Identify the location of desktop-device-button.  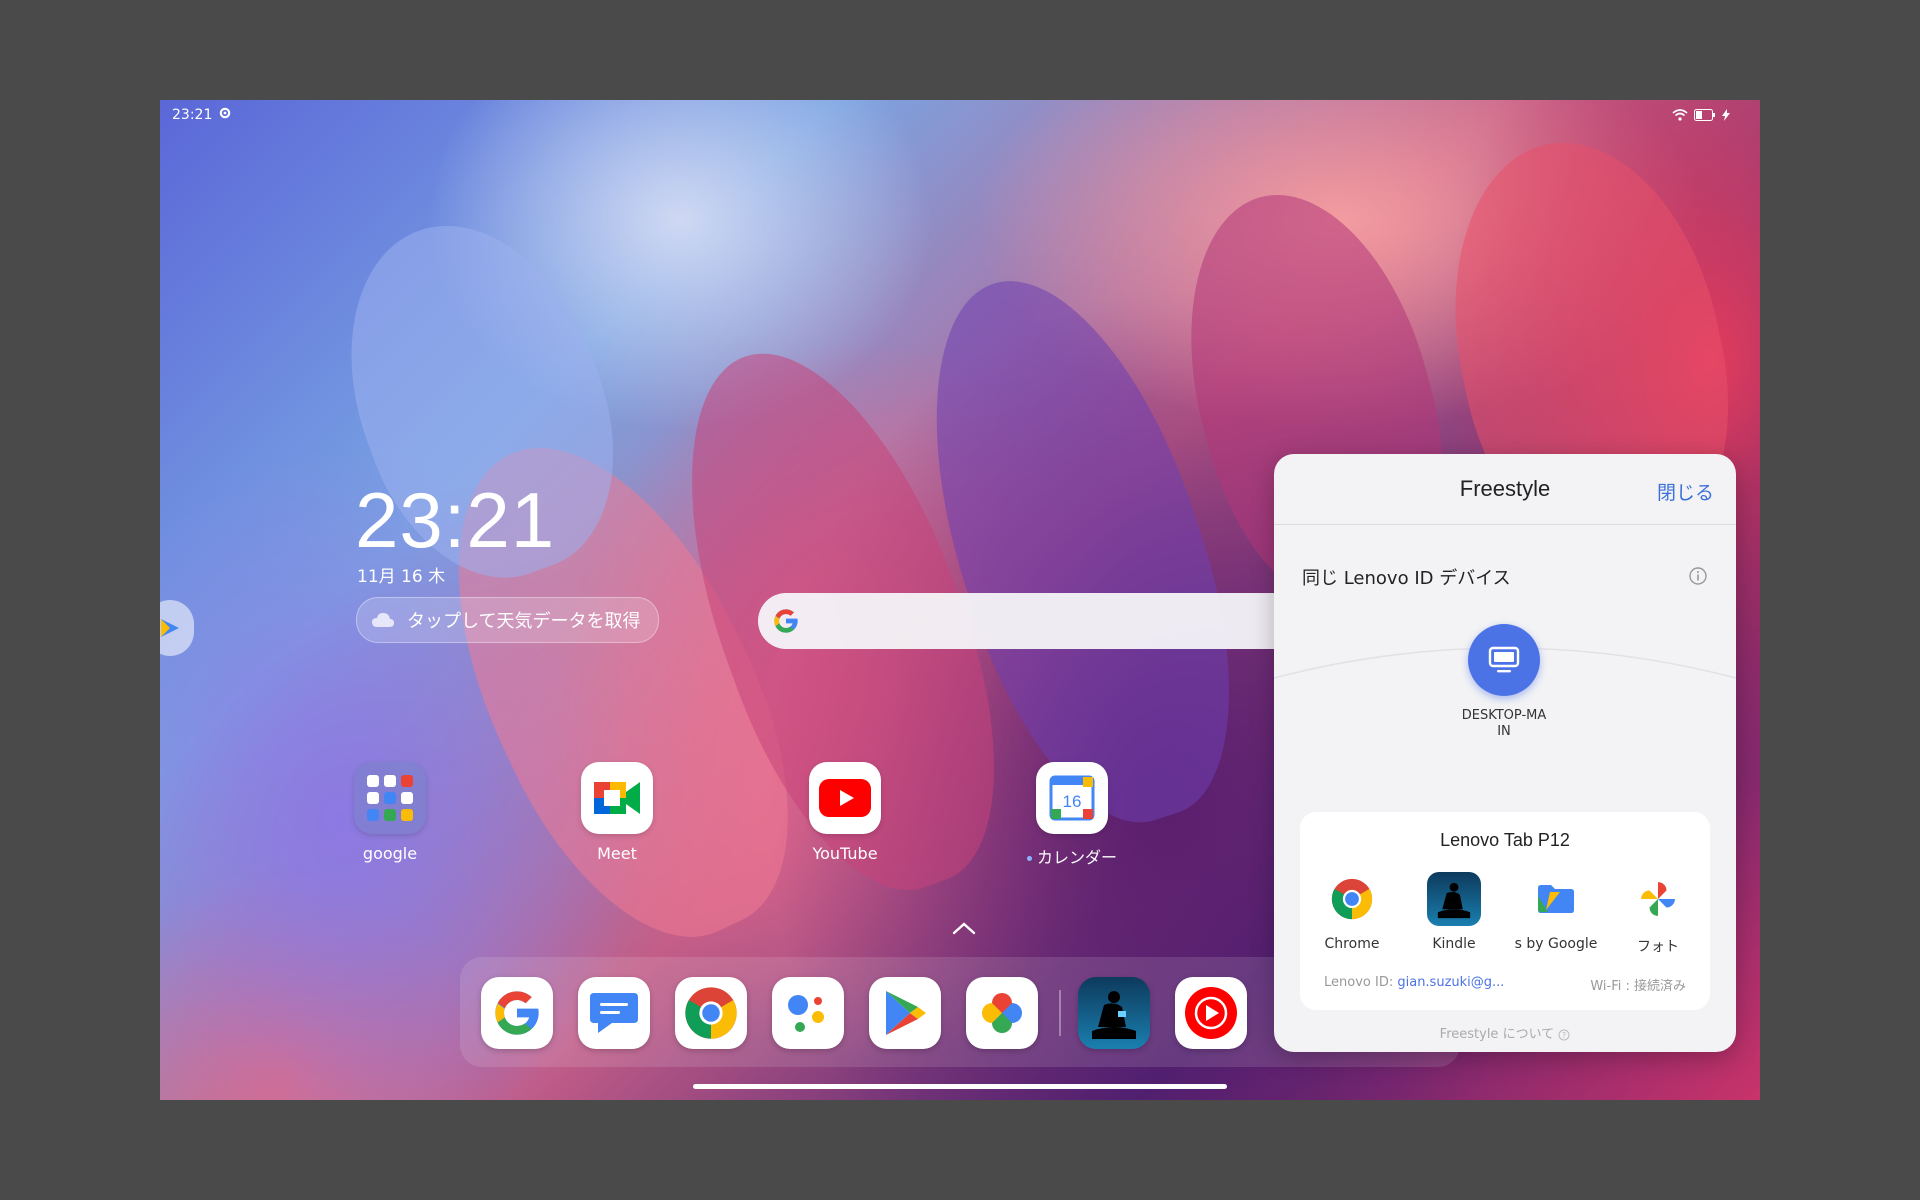
(1504, 660).